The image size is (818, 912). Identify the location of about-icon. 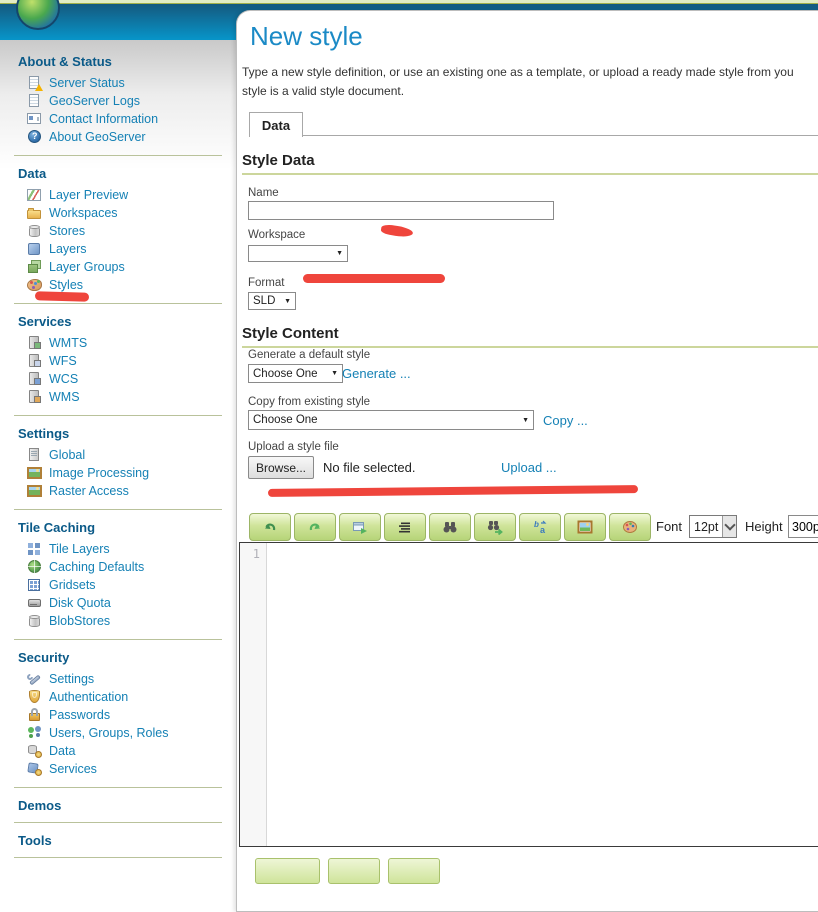
(35, 137).